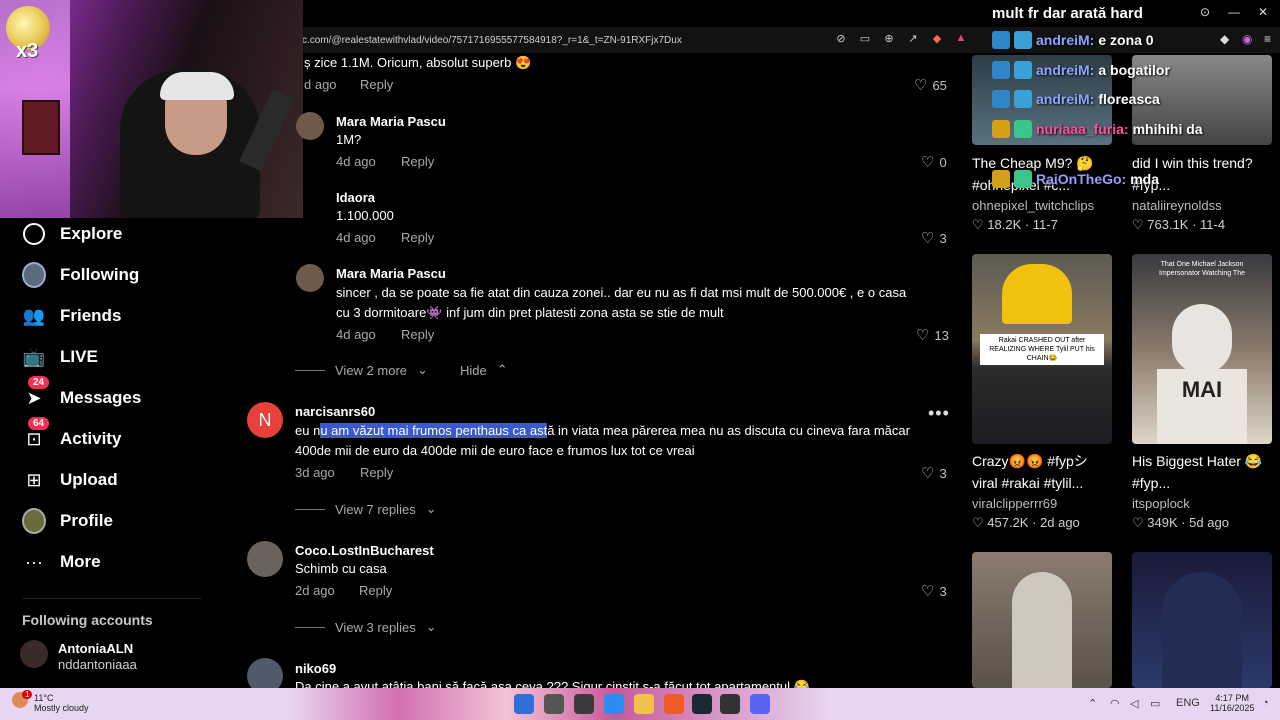 The image size is (1280, 720). Describe the element at coordinates (841, 38) in the screenshot. I see `no-sound-icon: ⊘` at that location.